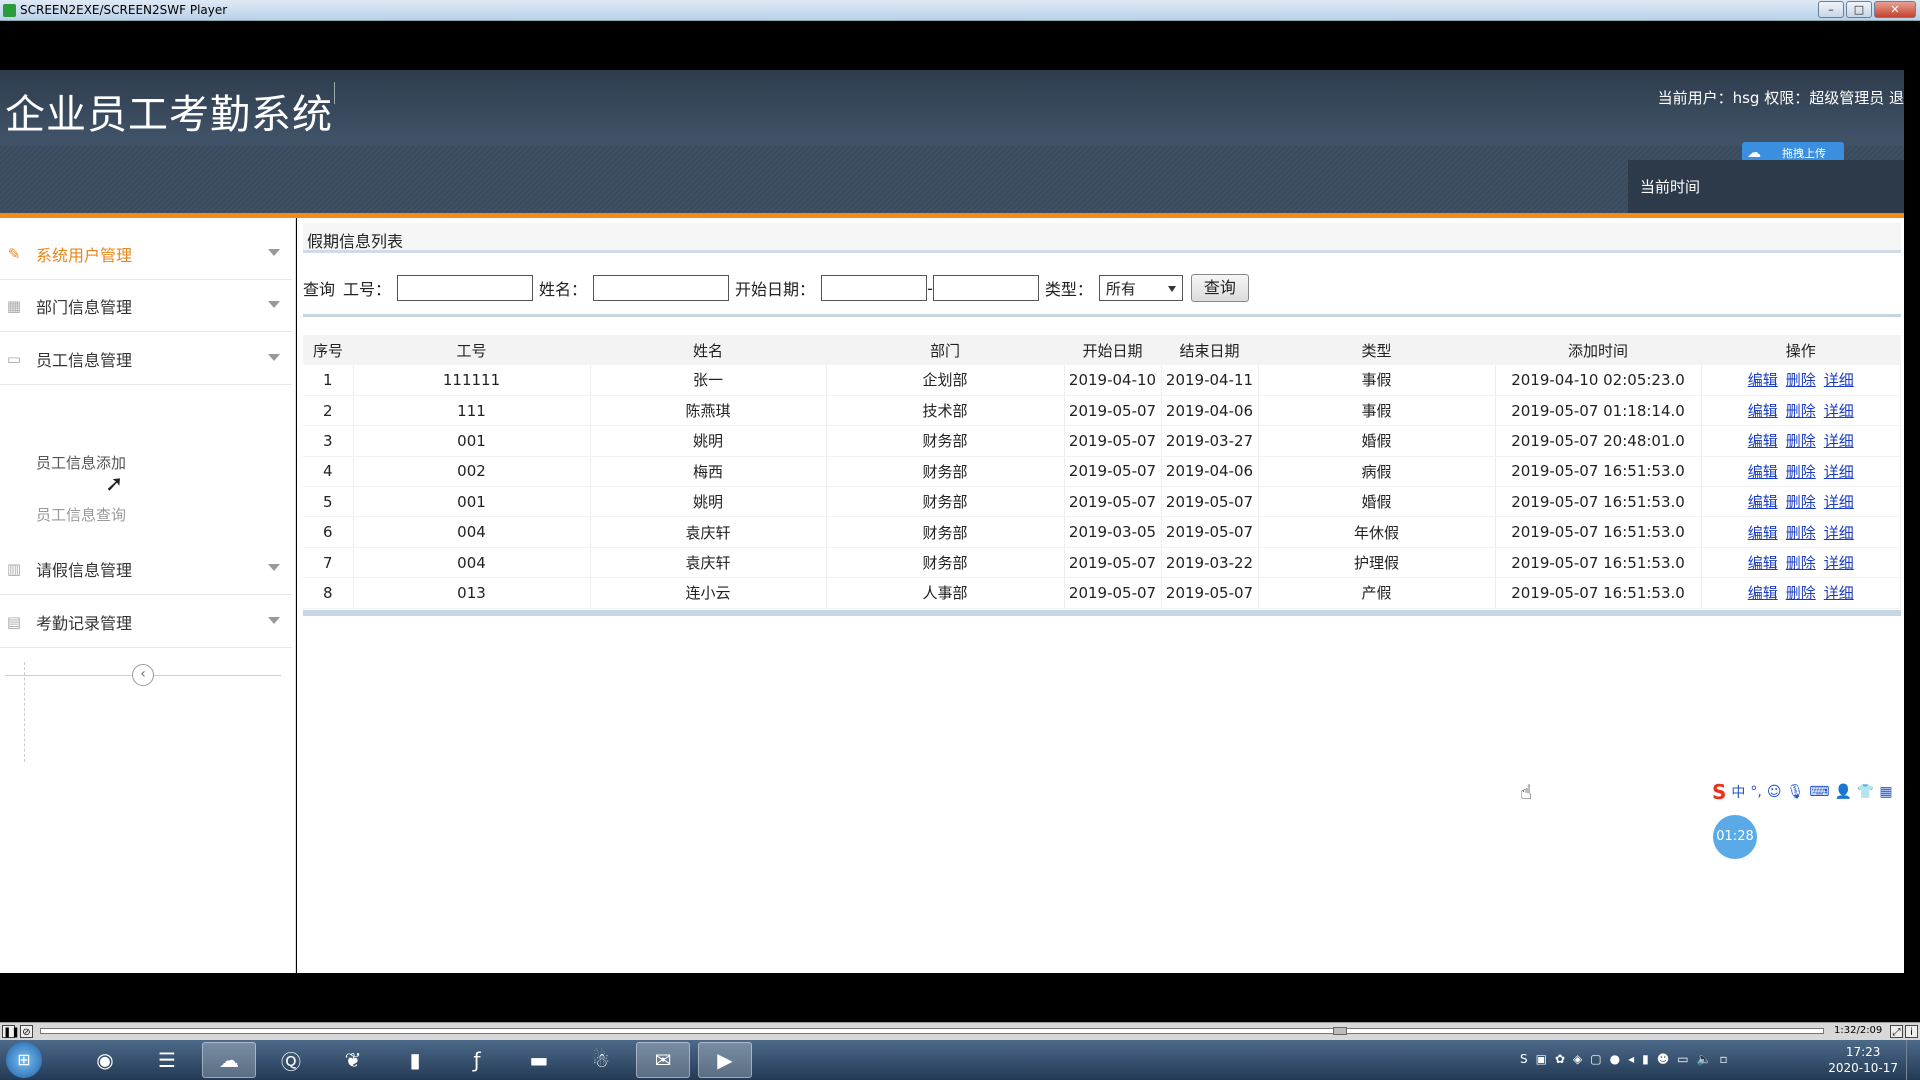 Image resolution: width=1920 pixels, height=1080 pixels. What do you see at coordinates (477, 1060) in the screenshot?
I see `flash-icon: ƒ` at bounding box center [477, 1060].